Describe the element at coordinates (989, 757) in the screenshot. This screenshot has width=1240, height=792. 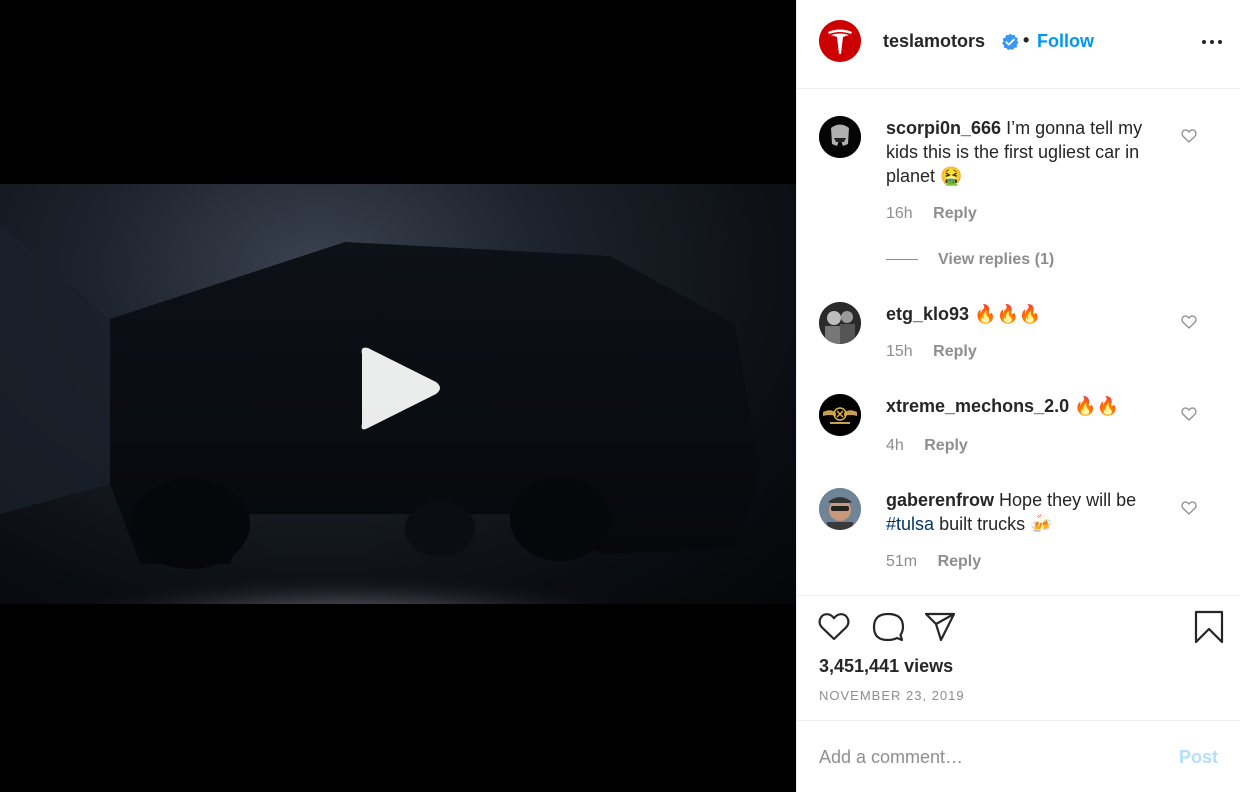
I see `comment-input` at that location.